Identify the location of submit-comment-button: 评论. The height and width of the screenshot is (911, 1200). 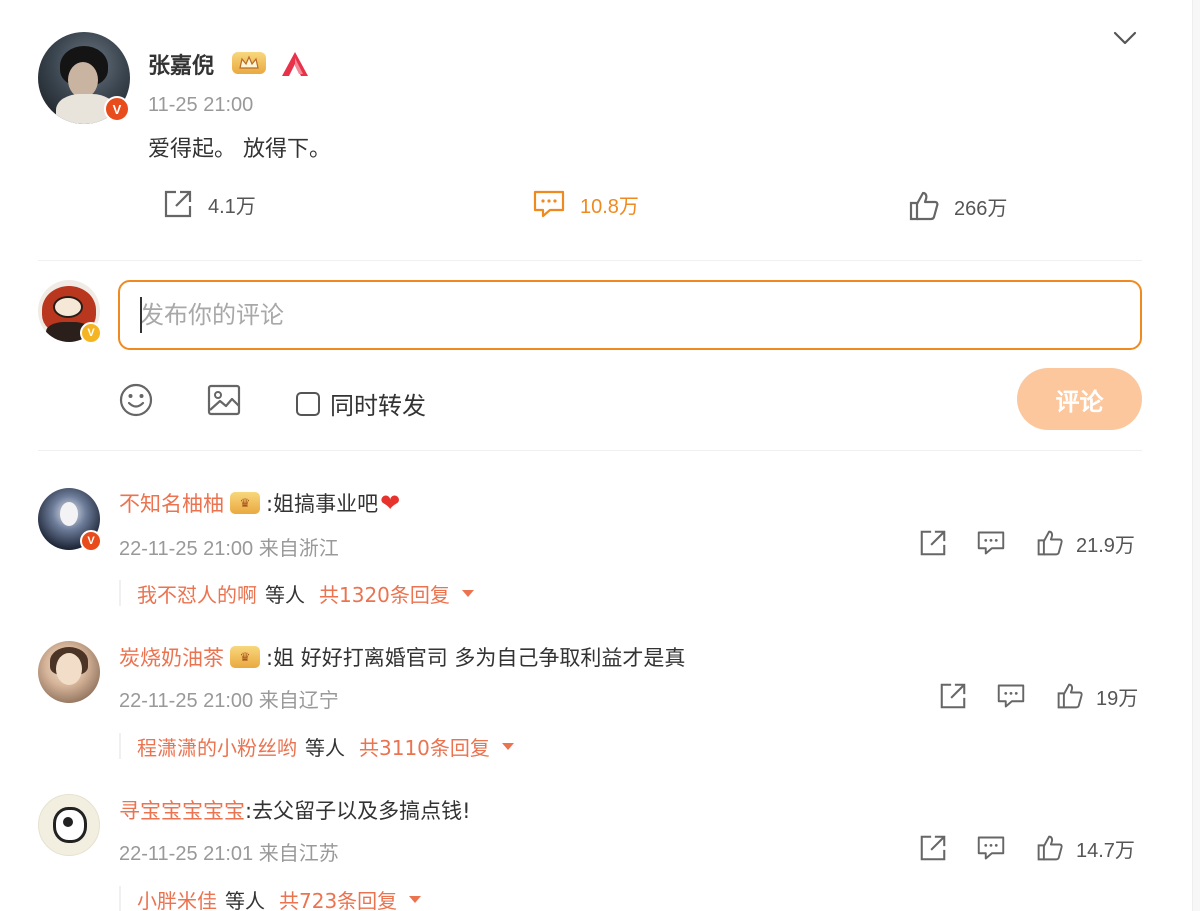
(1079, 399).